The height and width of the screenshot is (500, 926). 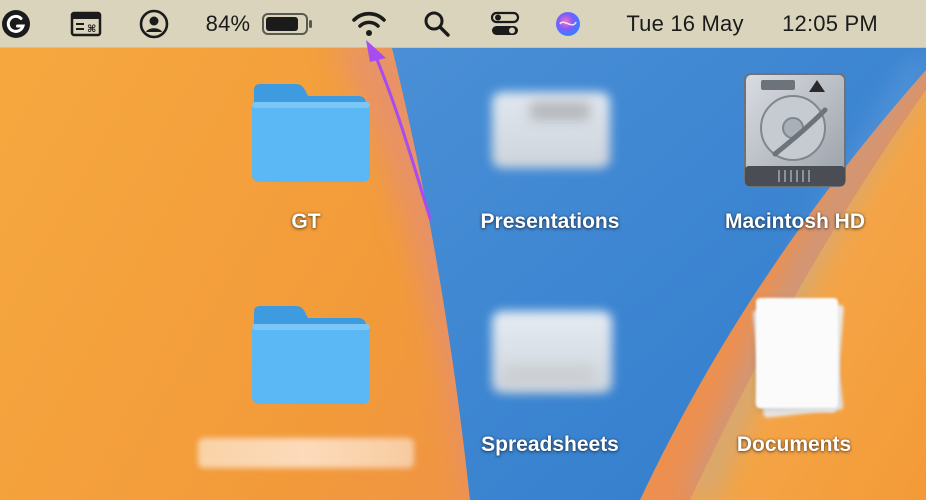 I want to click on desktop-item-label: Spreadsheets, so click(x=550, y=444).